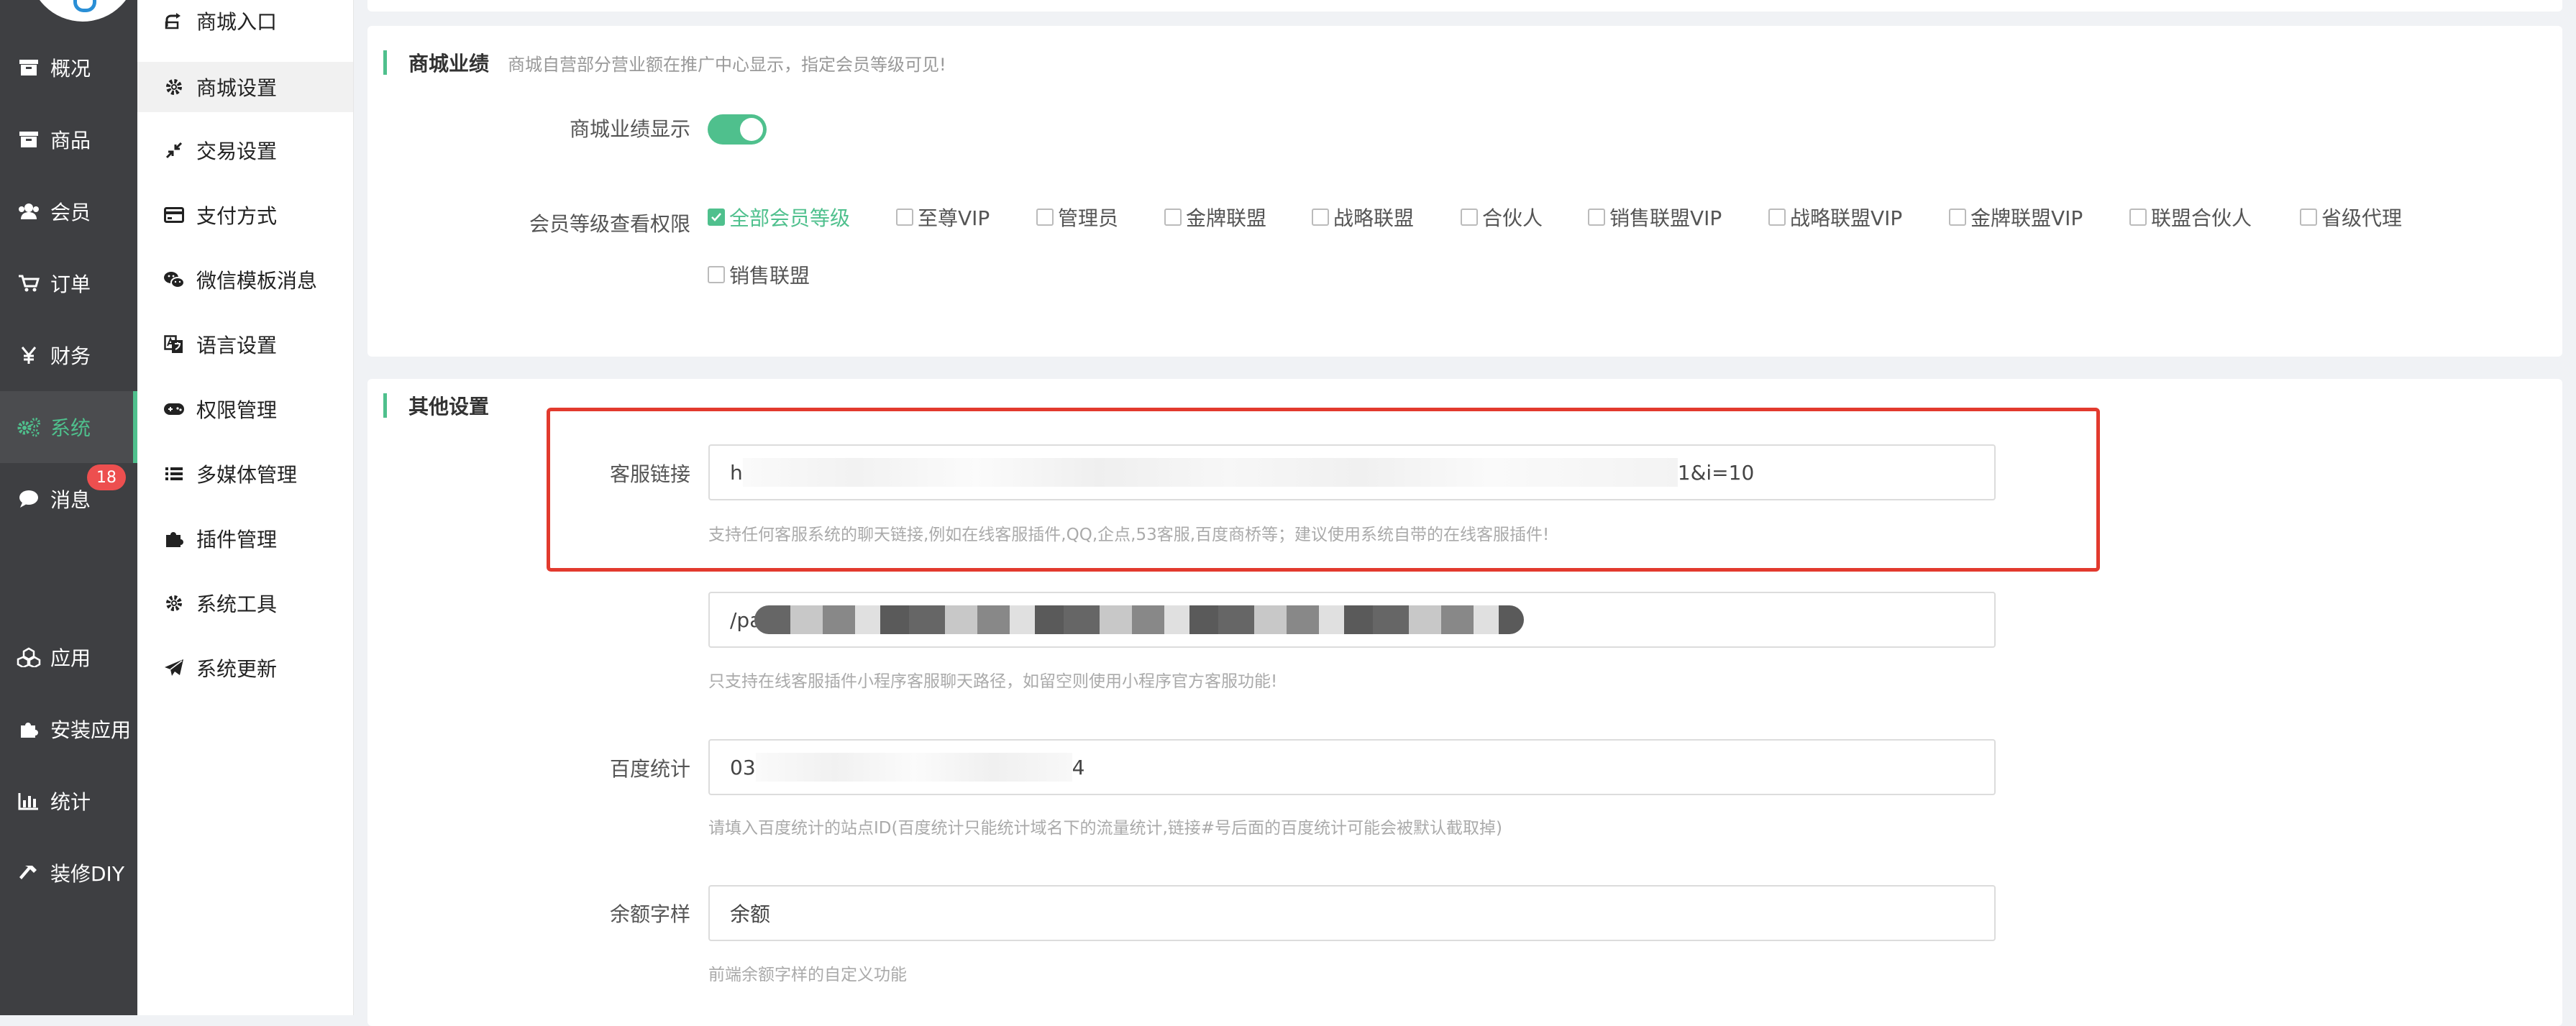  Describe the element at coordinates (174, 150) in the screenshot. I see `compress-icon` at that location.